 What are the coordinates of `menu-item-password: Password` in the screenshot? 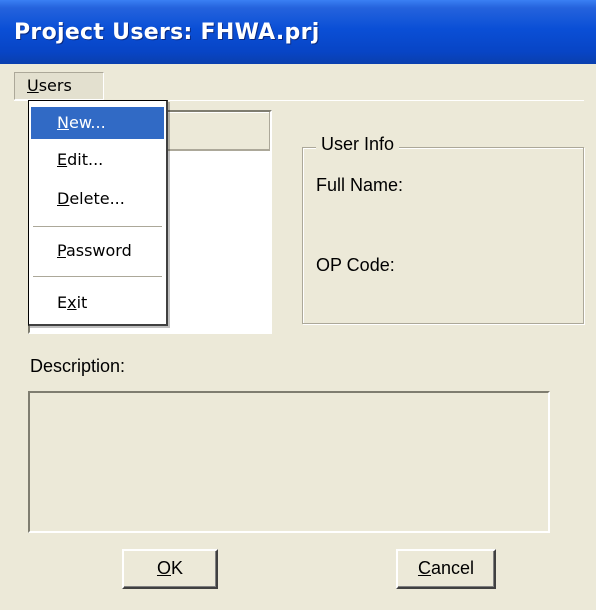 It's located at (97, 251).